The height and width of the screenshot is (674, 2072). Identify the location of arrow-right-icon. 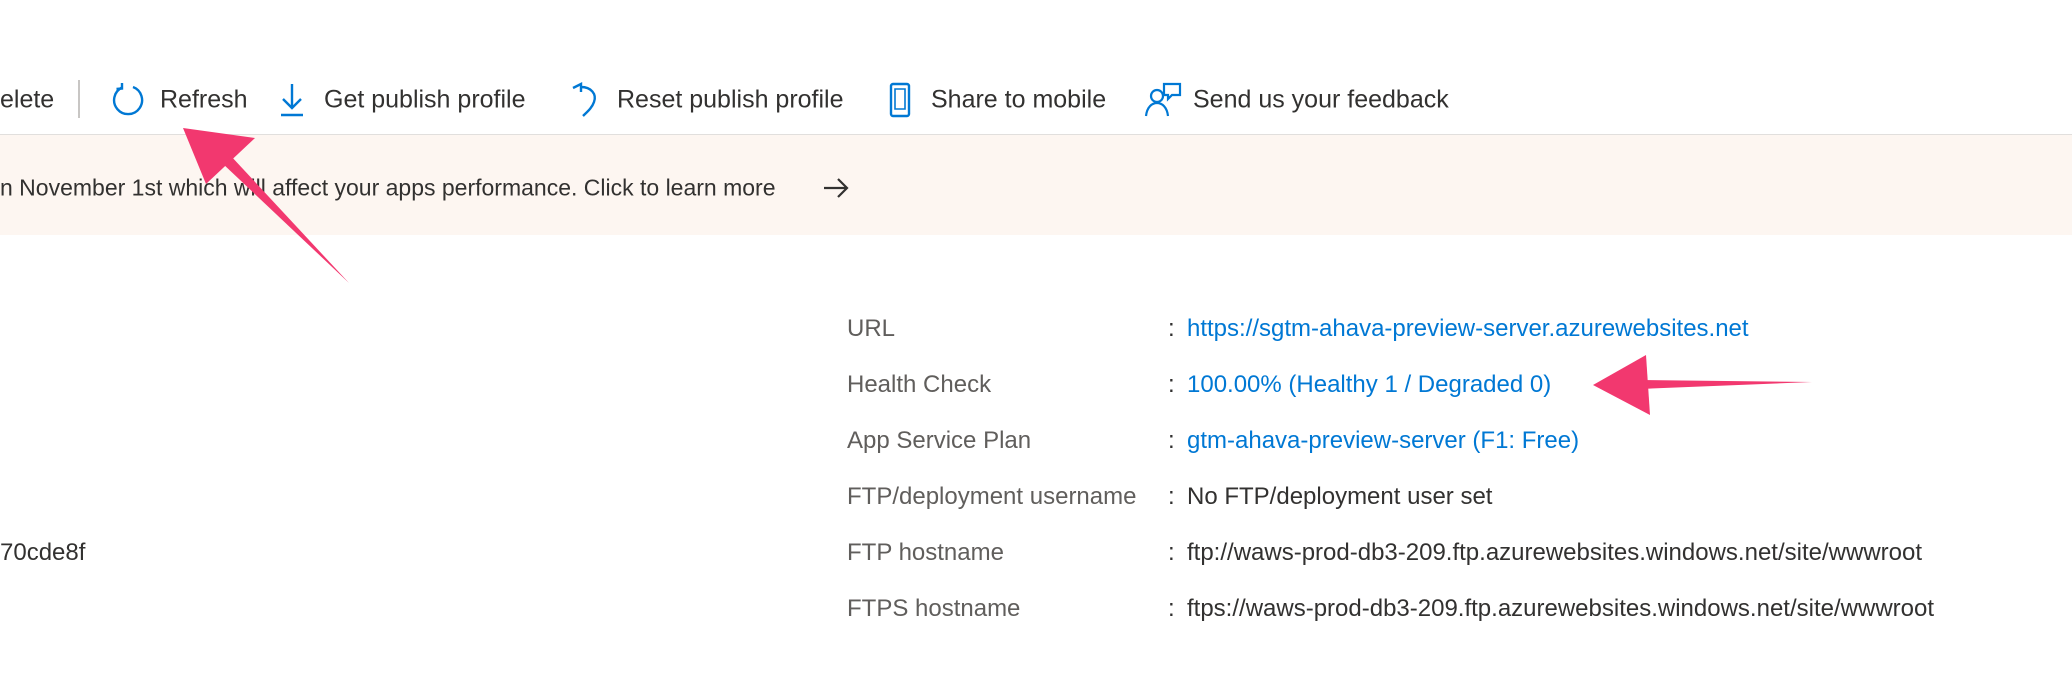
(836, 188).